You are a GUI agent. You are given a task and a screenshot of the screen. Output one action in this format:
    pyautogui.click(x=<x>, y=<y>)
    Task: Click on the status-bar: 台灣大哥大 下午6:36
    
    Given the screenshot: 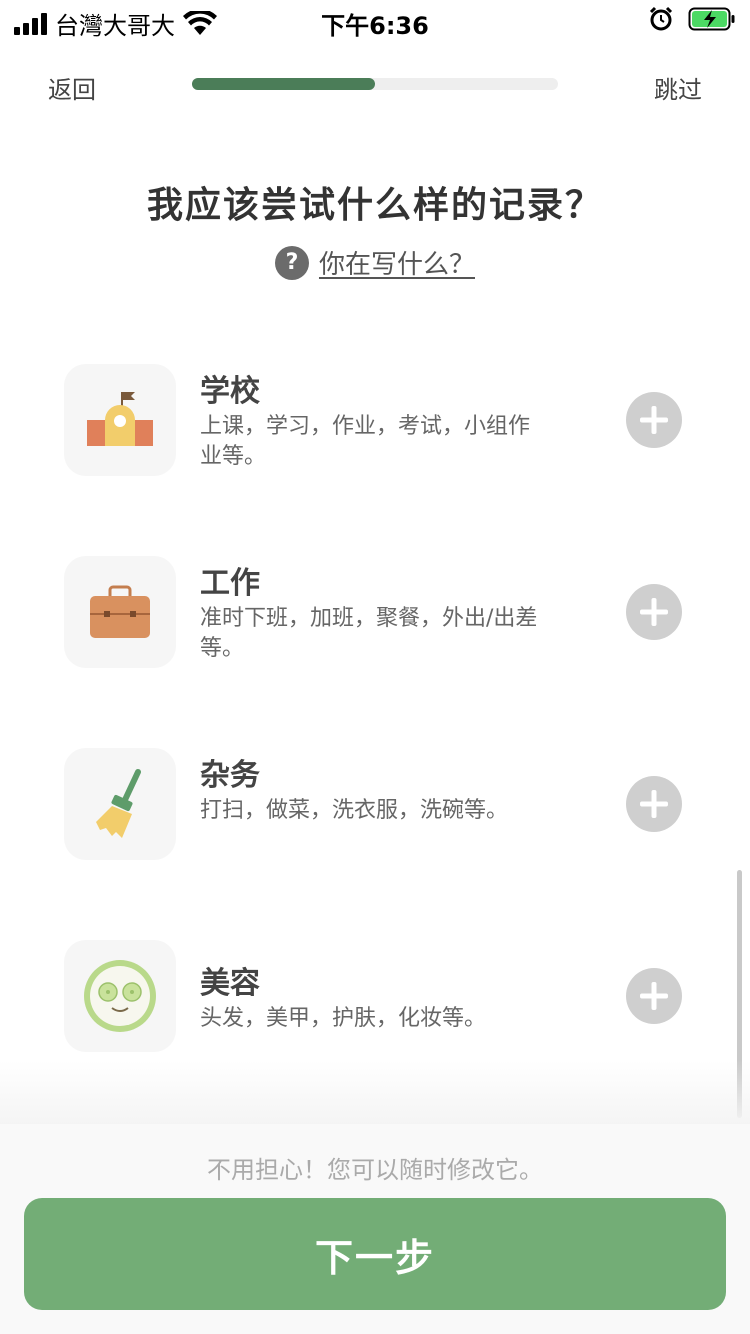 What is the action you would take?
    pyautogui.click(x=375, y=20)
    